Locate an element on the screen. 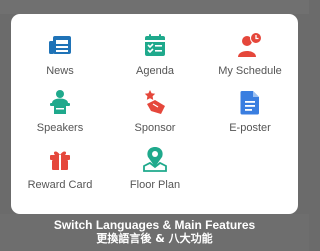  menu-item-label: Reward Card is located at coordinates (60, 185).